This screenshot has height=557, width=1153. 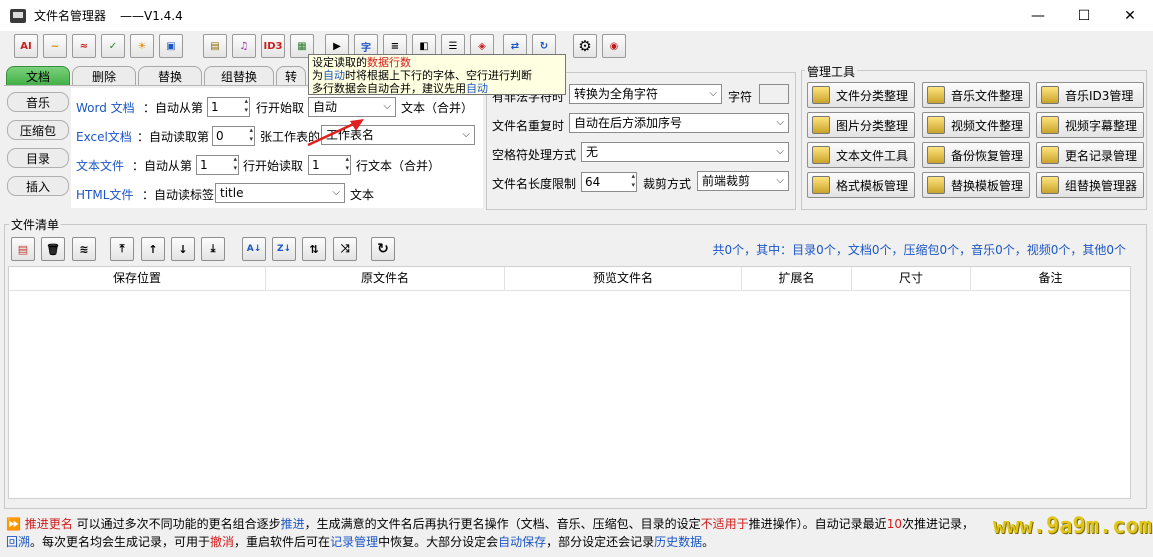 I want to click on html-tag-select: title ⌵, so click(x=280, y=193).